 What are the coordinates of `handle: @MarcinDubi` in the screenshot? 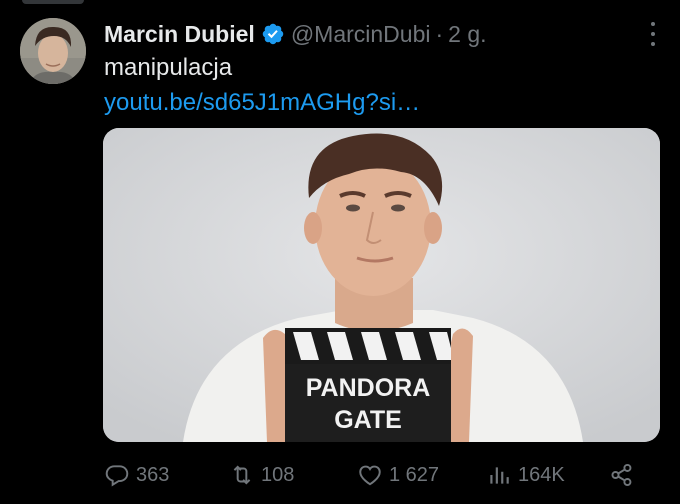 It's located at (361, 34).